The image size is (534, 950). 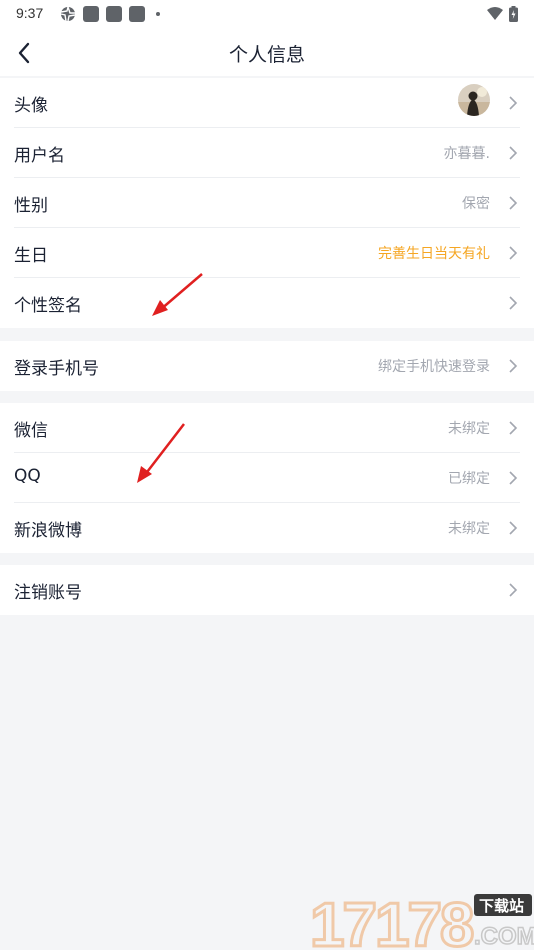 I want to click on status-system-icons, so click(x=502, y=14).